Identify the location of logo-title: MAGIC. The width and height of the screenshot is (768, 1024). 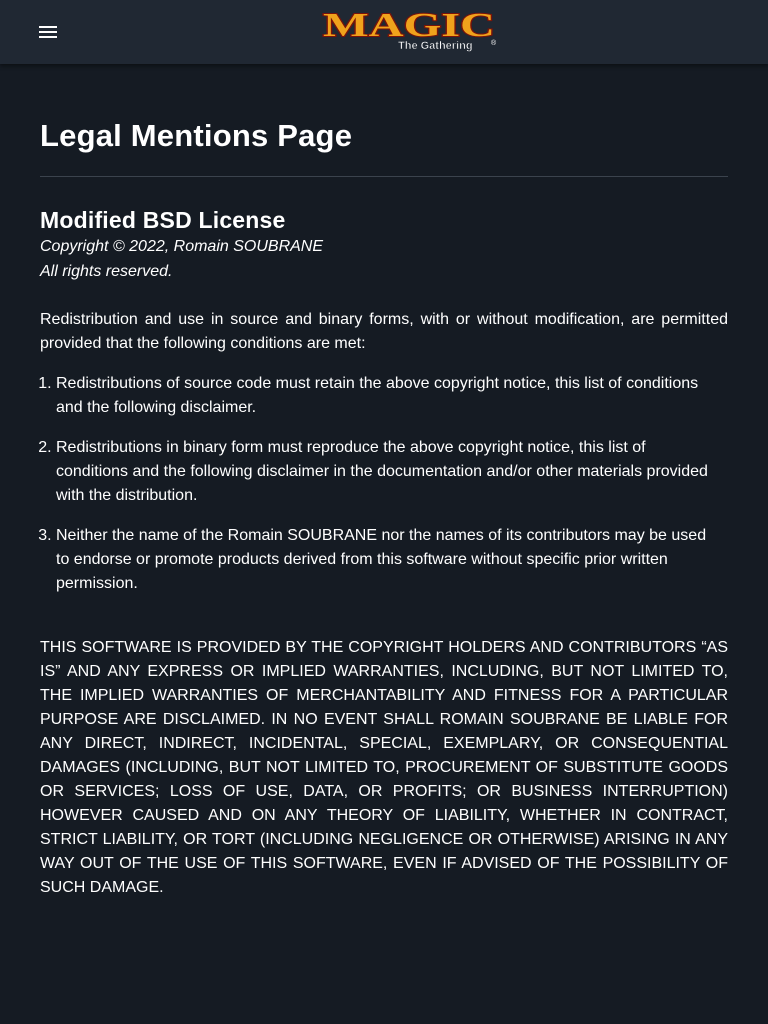
(409, 25).